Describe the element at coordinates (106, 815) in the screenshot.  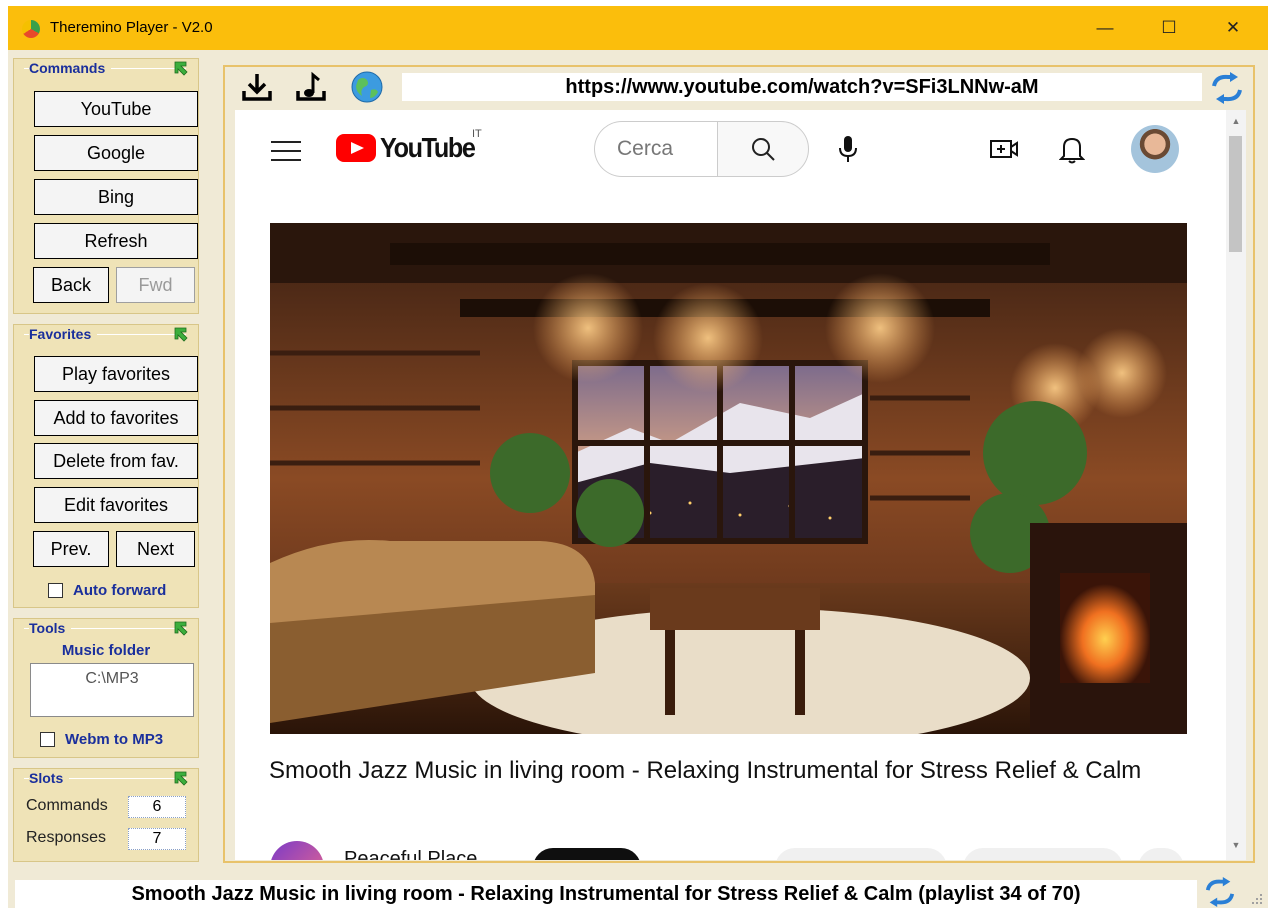
I see `slots-panel: Slots Commands 6 Responses 7` at that location.